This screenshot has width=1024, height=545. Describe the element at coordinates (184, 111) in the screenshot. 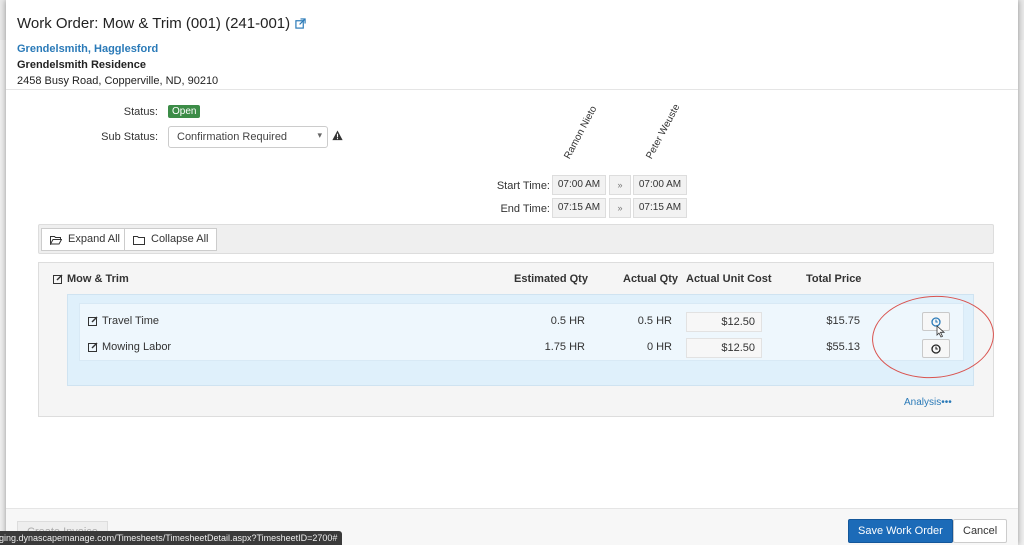

I see `status-badge: Open` at that location.